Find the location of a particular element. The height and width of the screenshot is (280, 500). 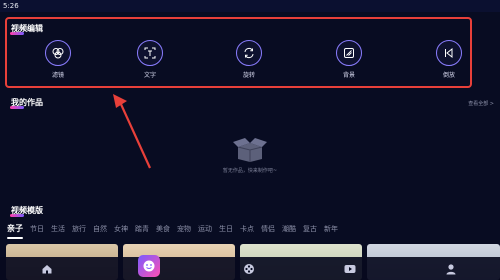

home-icon is located at coordinates (47, 269).